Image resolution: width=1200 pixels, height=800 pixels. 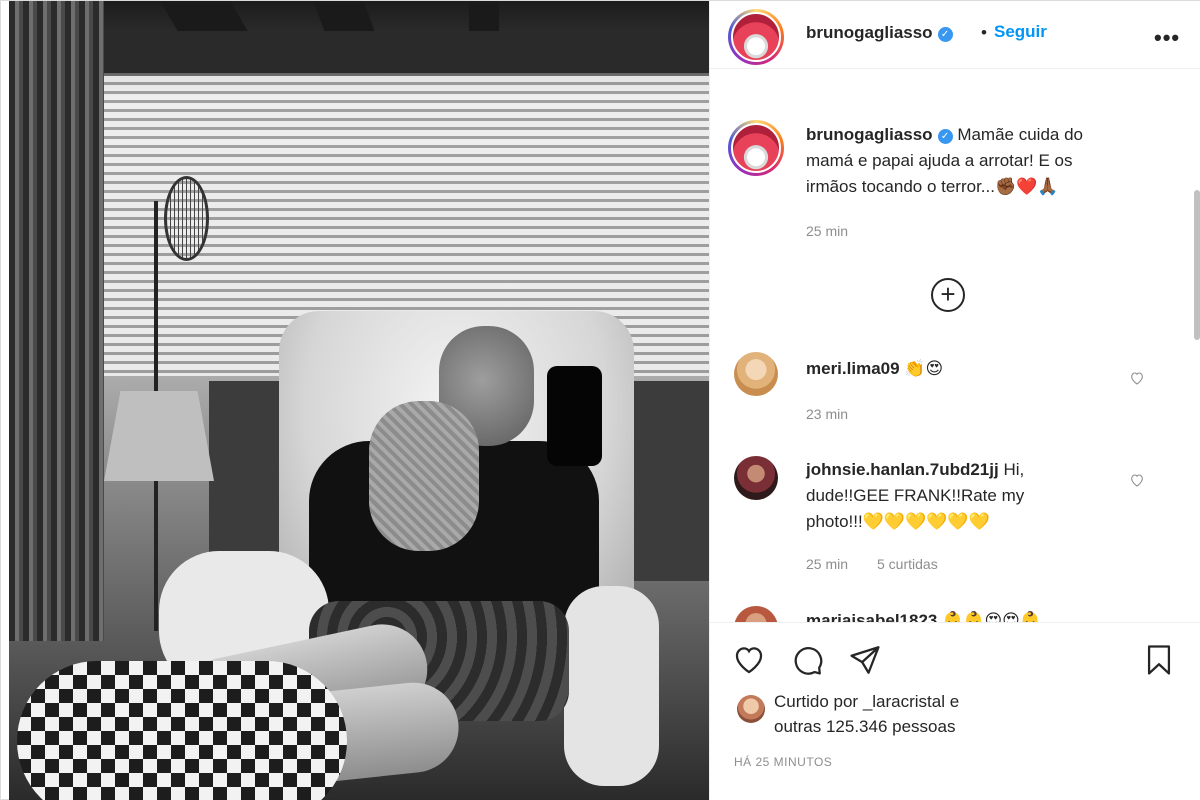 What do you see at coordinates (56, 321) in the screenshot?
I see `curtain` at bounding box center [56, 321].